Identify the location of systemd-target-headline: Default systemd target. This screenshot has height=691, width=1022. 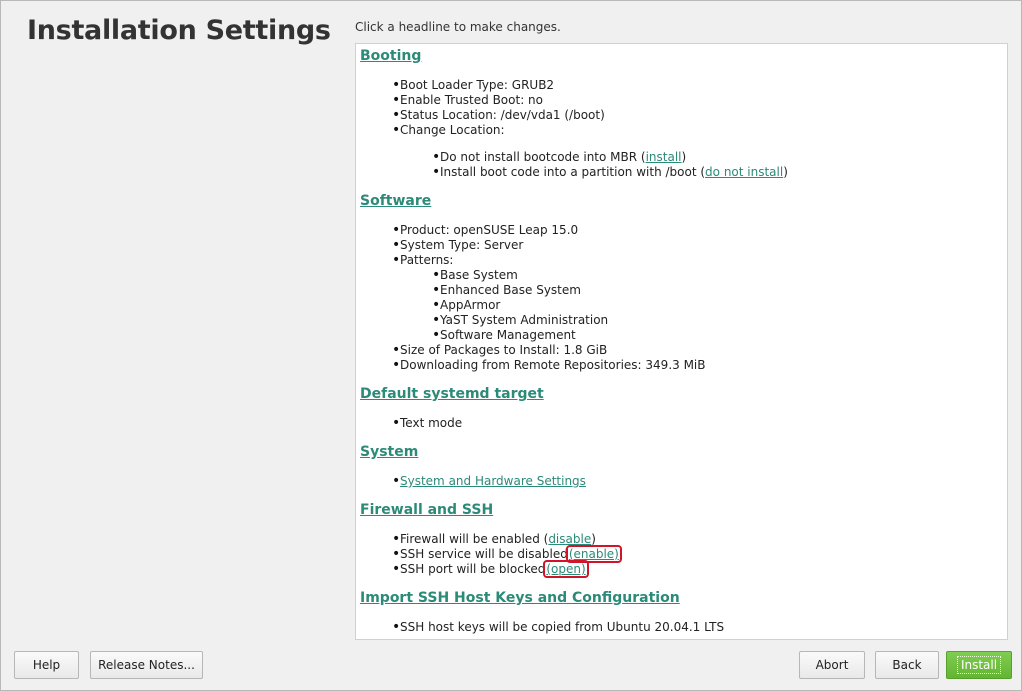
(452, 394).